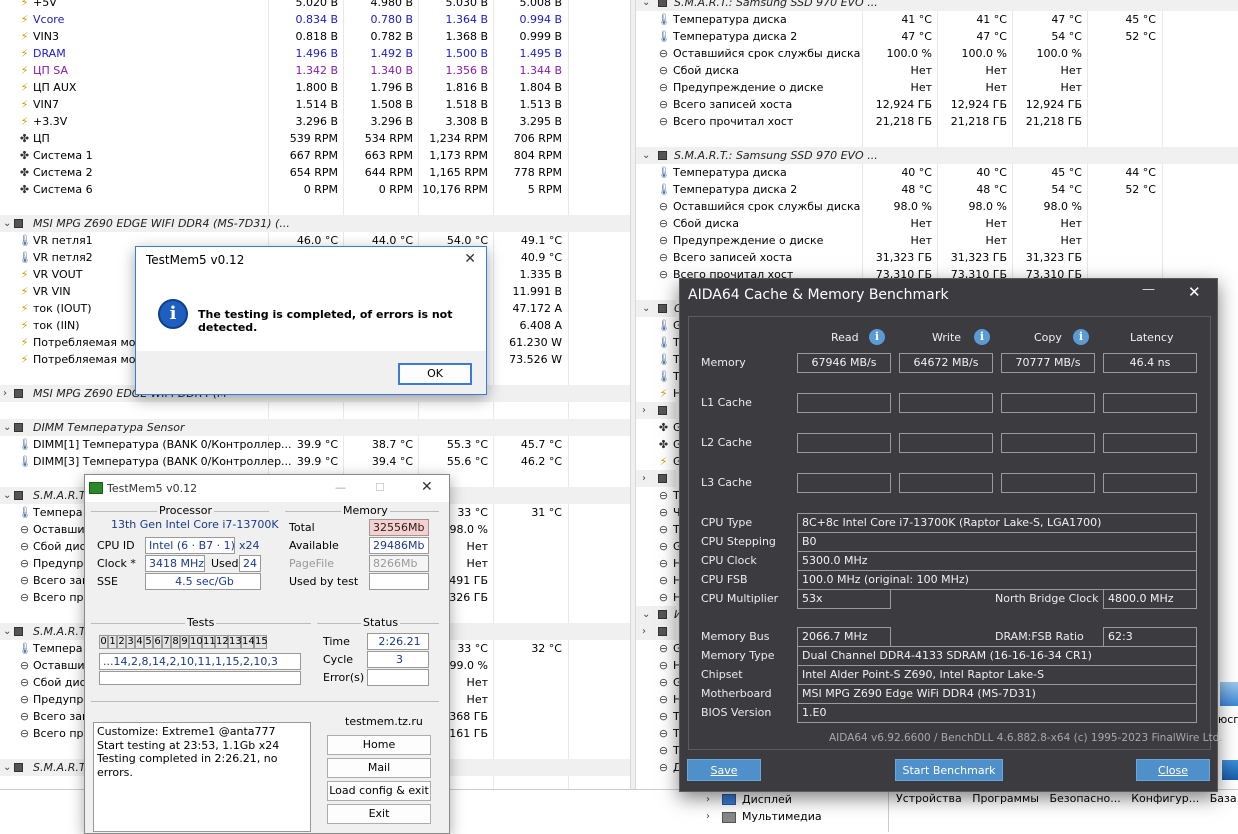  What do you see at coordinates (315, 36) in the screenshot?
I see `sensor-row: ⚡ VIN3 0.818 В 0.782 В 1.368 В 0.999 В` at bounding box center [315, 36].